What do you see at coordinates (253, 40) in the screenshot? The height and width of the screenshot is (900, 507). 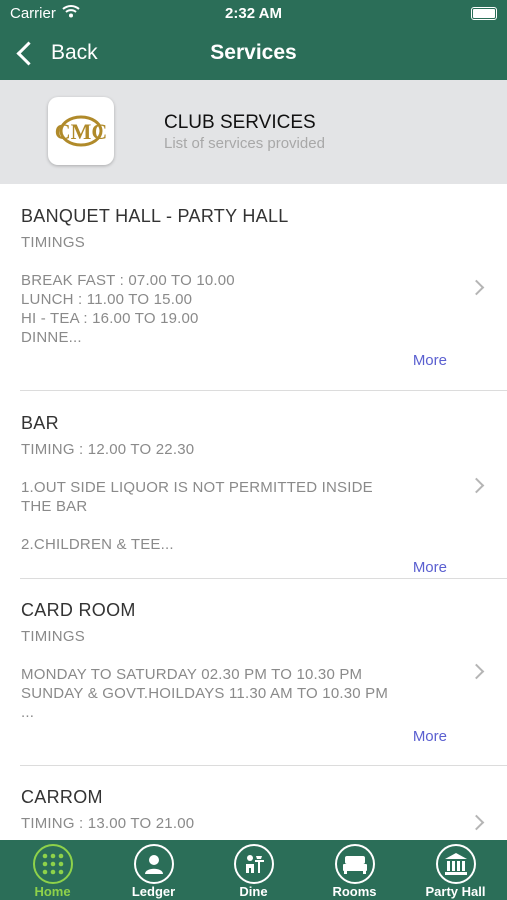 I see `navigation-header: Carrier 2:32 AM Back Services` at bounding box center [253, 40].